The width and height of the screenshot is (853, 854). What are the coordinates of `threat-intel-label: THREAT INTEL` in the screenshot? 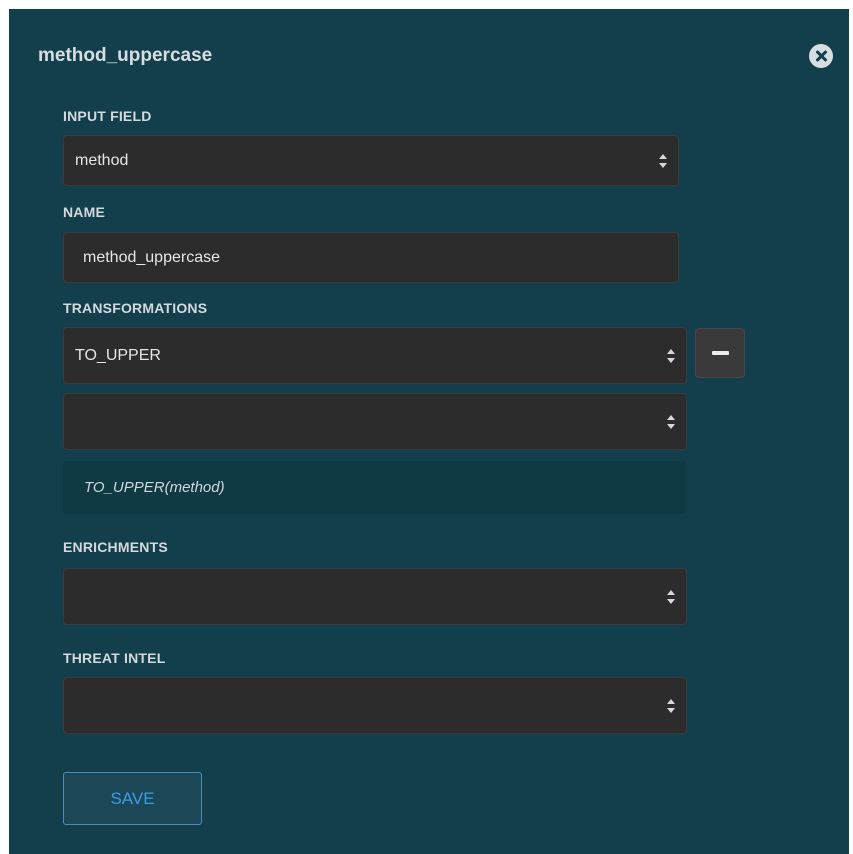 It's located at (114, 658).